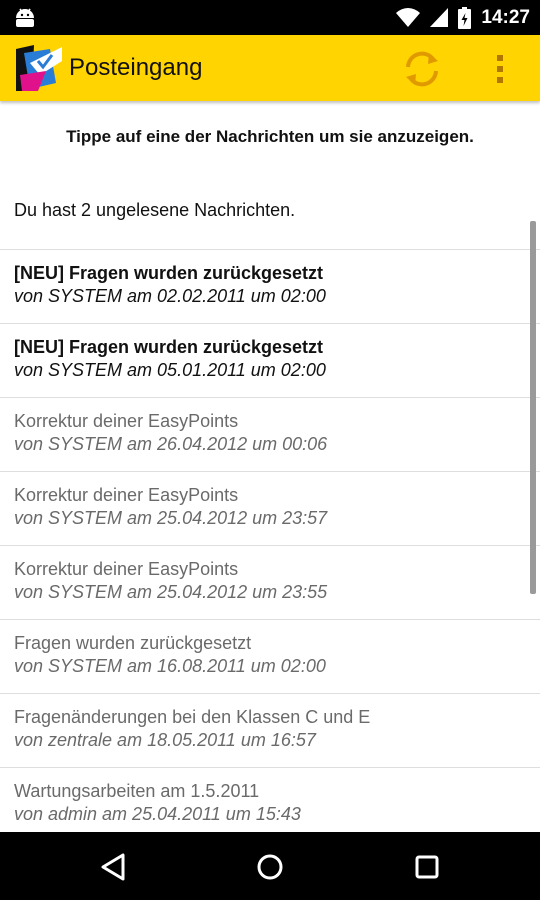 This screenshot has height=900, width=540. Describe the element at coordinates (39, 68) in the screenshot. I see `app-logo-icon` at that location.